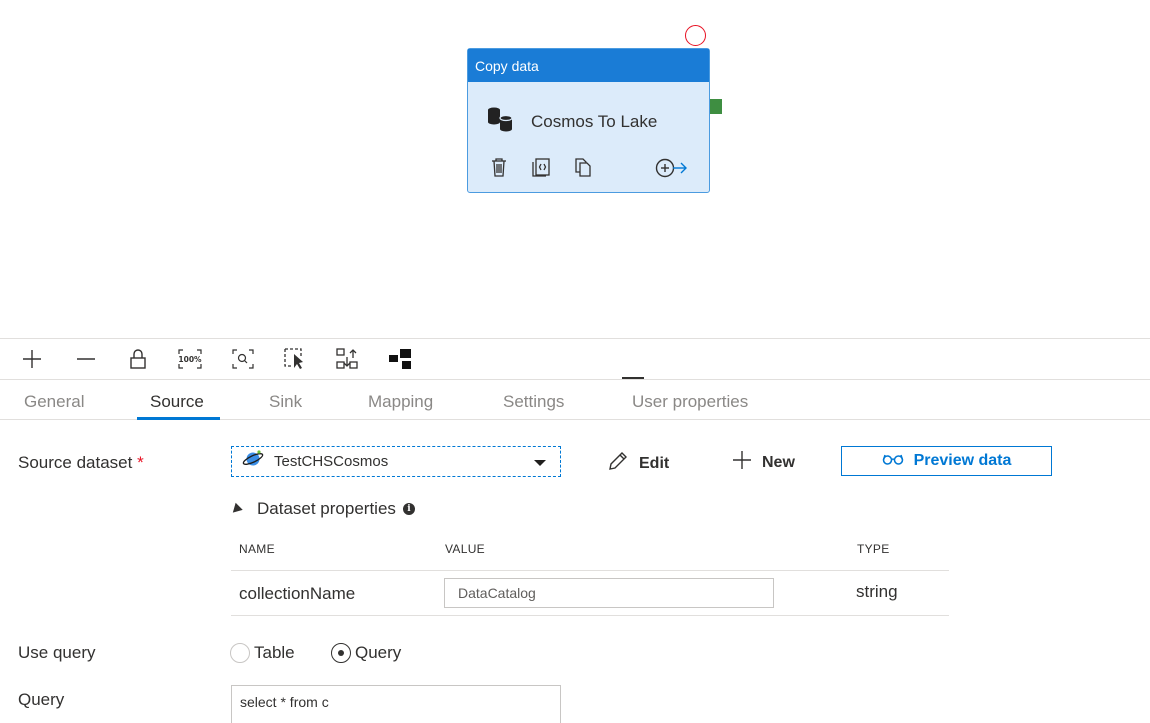  I want to click on layout-icon, so click(400, 359).